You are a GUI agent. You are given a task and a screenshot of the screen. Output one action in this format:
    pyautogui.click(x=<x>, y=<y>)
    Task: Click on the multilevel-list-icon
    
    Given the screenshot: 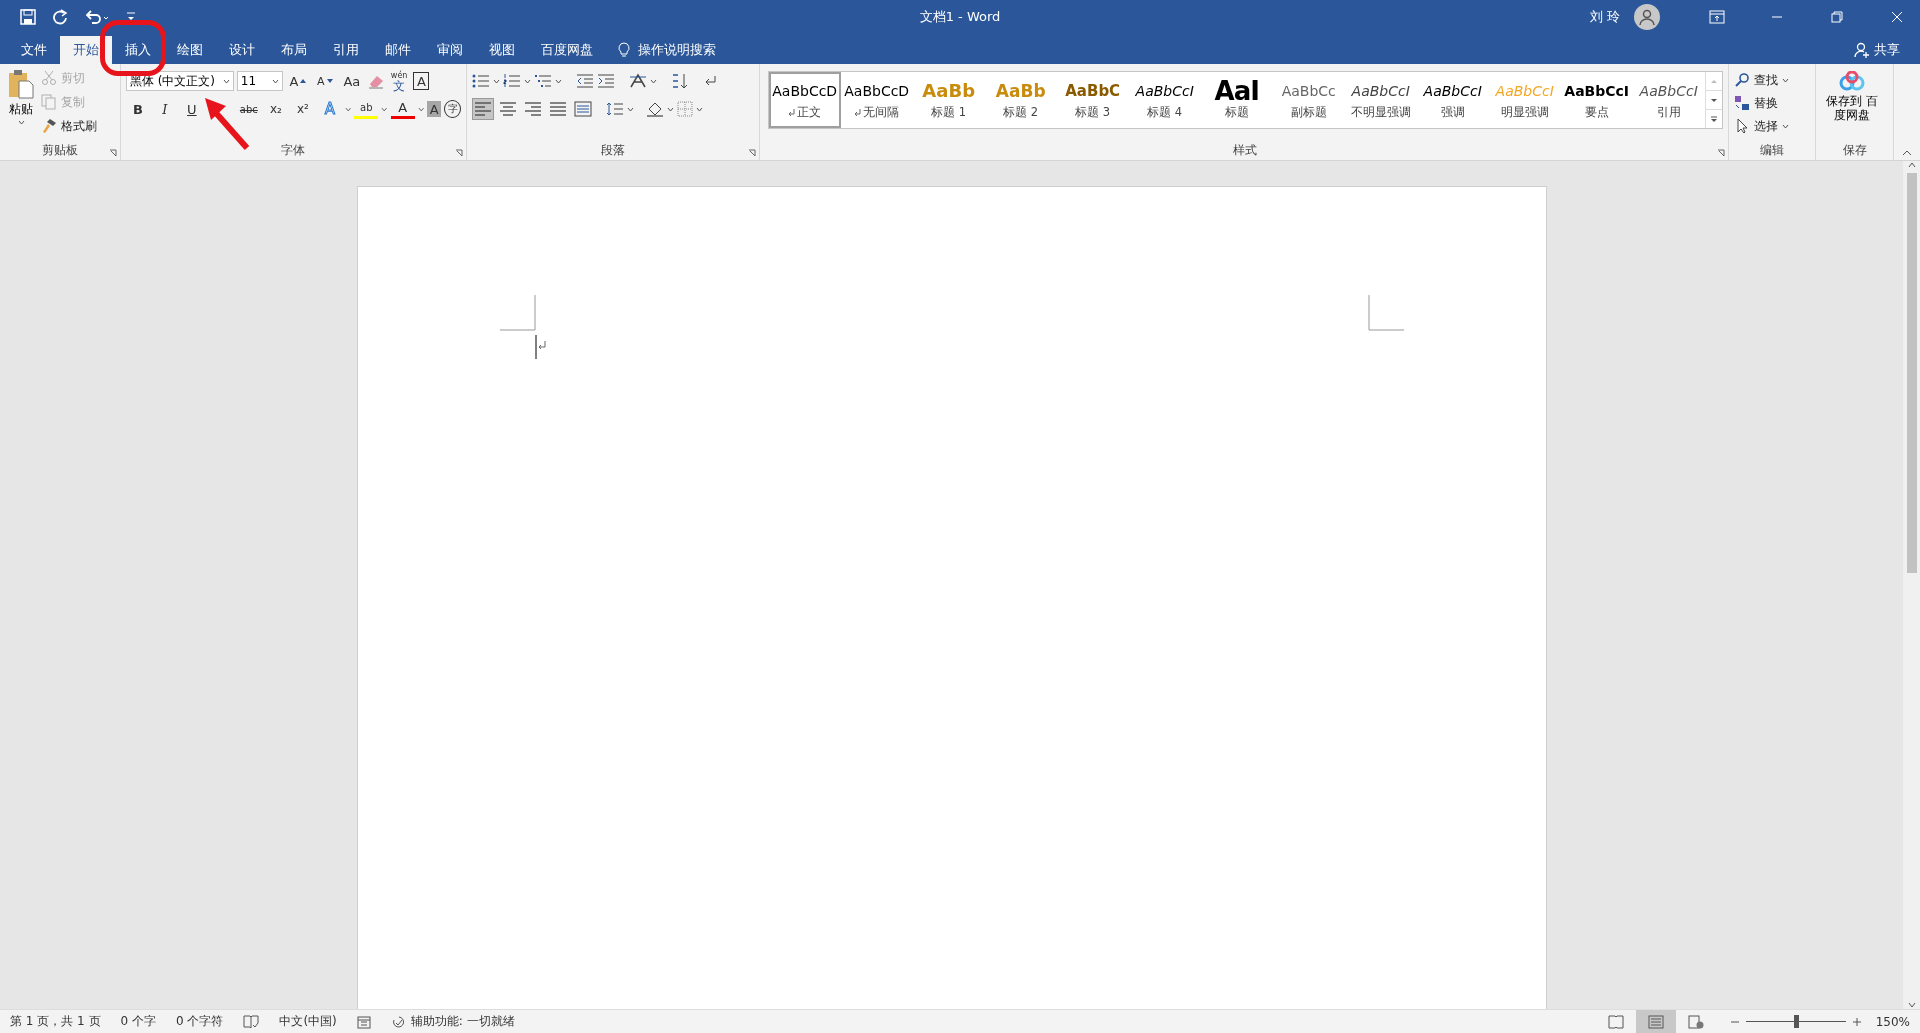 What is the action you would take?
    pyautogui.click(x=542, y=81)
    